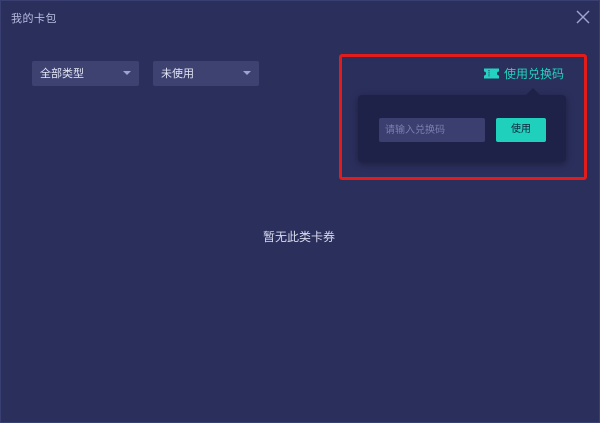 The image size is (600, 423). Describe the element at coordinates (533, 91) in the screenshot. I see `popover-arrow` at that location.